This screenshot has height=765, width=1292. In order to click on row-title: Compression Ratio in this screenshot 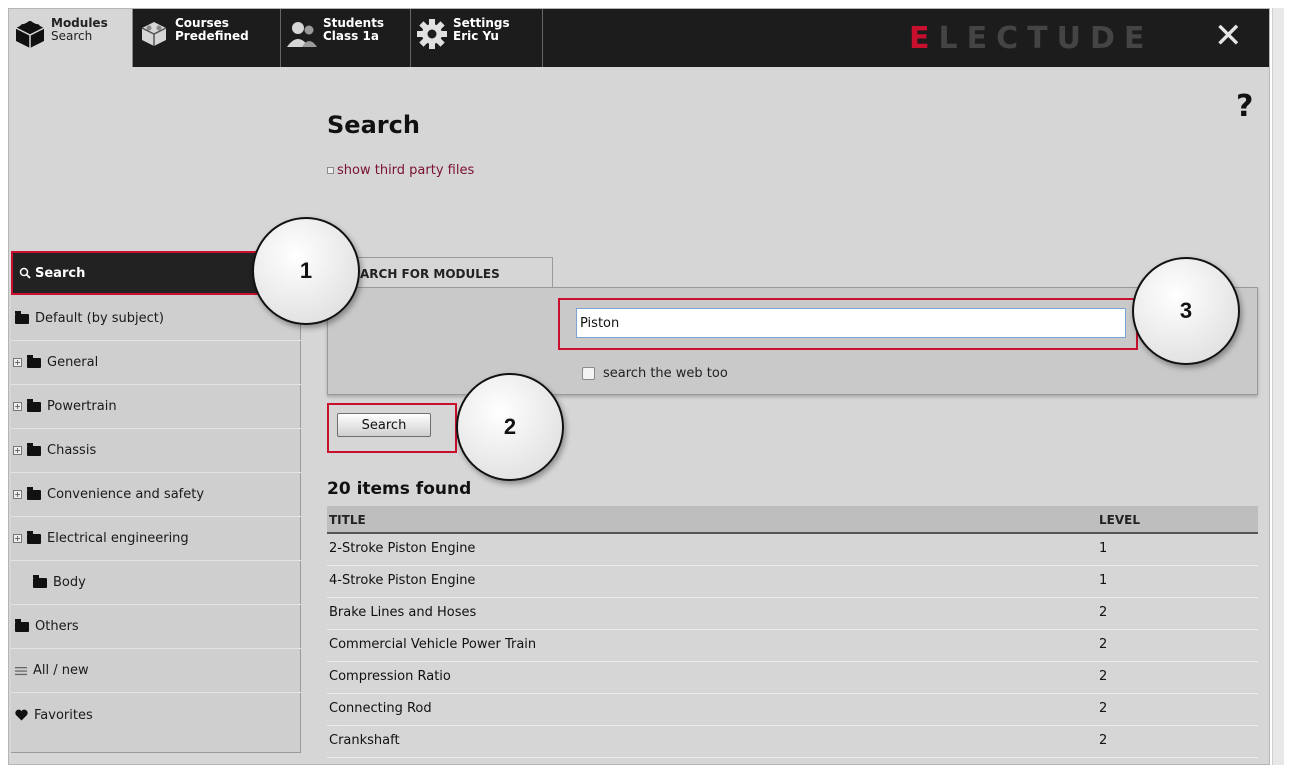, I will do `click(390, 676)`.